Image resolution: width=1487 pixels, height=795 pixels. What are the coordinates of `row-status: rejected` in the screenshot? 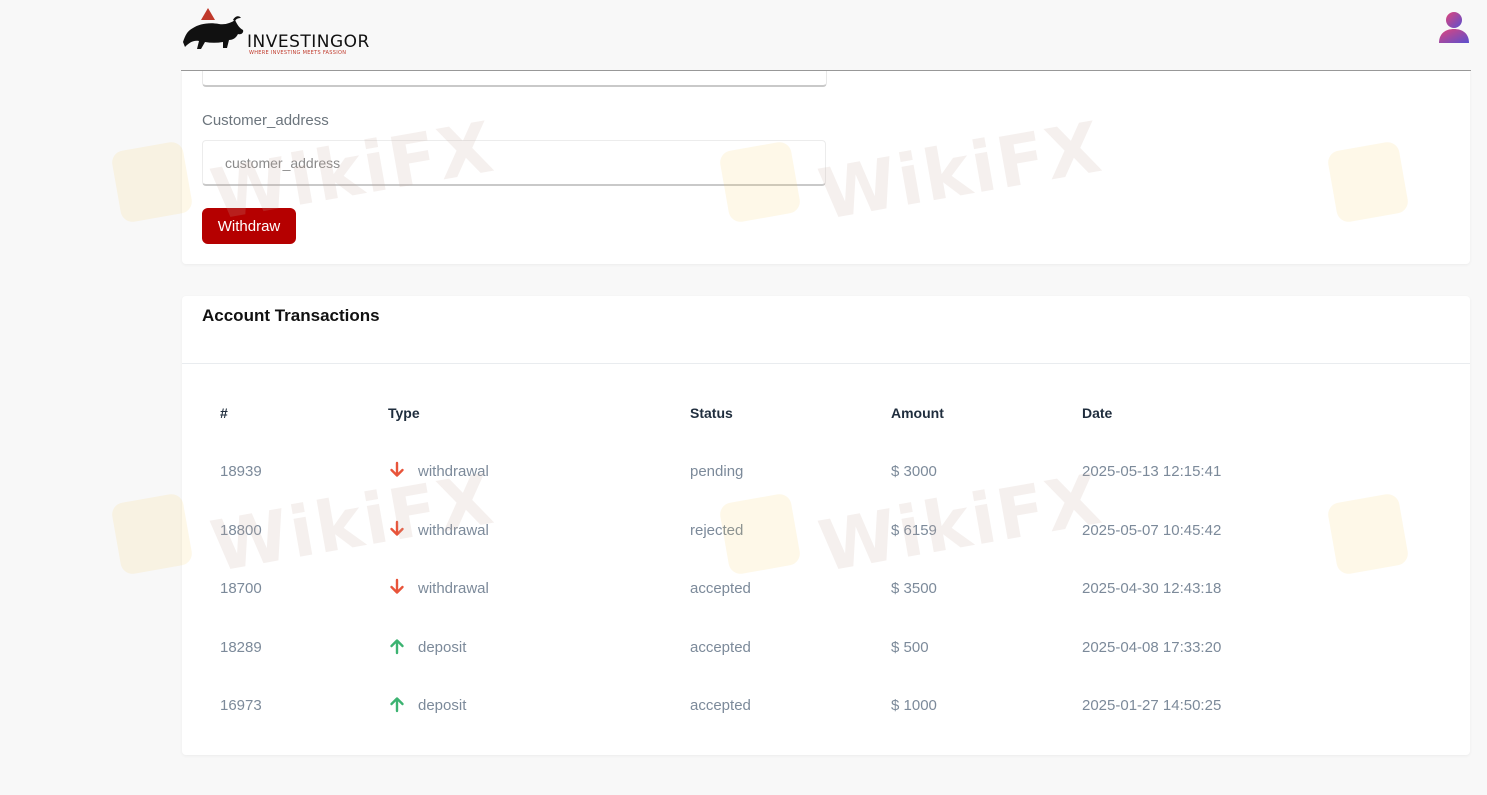 It's located at (717, 530).